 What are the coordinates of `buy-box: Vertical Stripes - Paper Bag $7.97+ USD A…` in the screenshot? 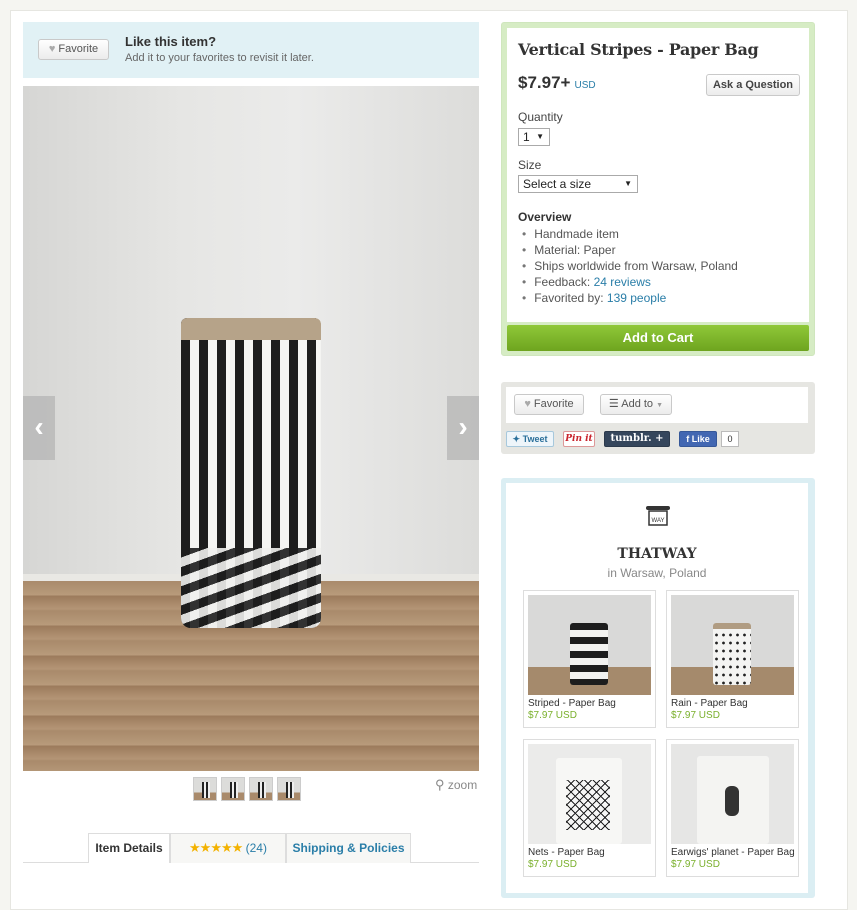 It's located at (658, 189).